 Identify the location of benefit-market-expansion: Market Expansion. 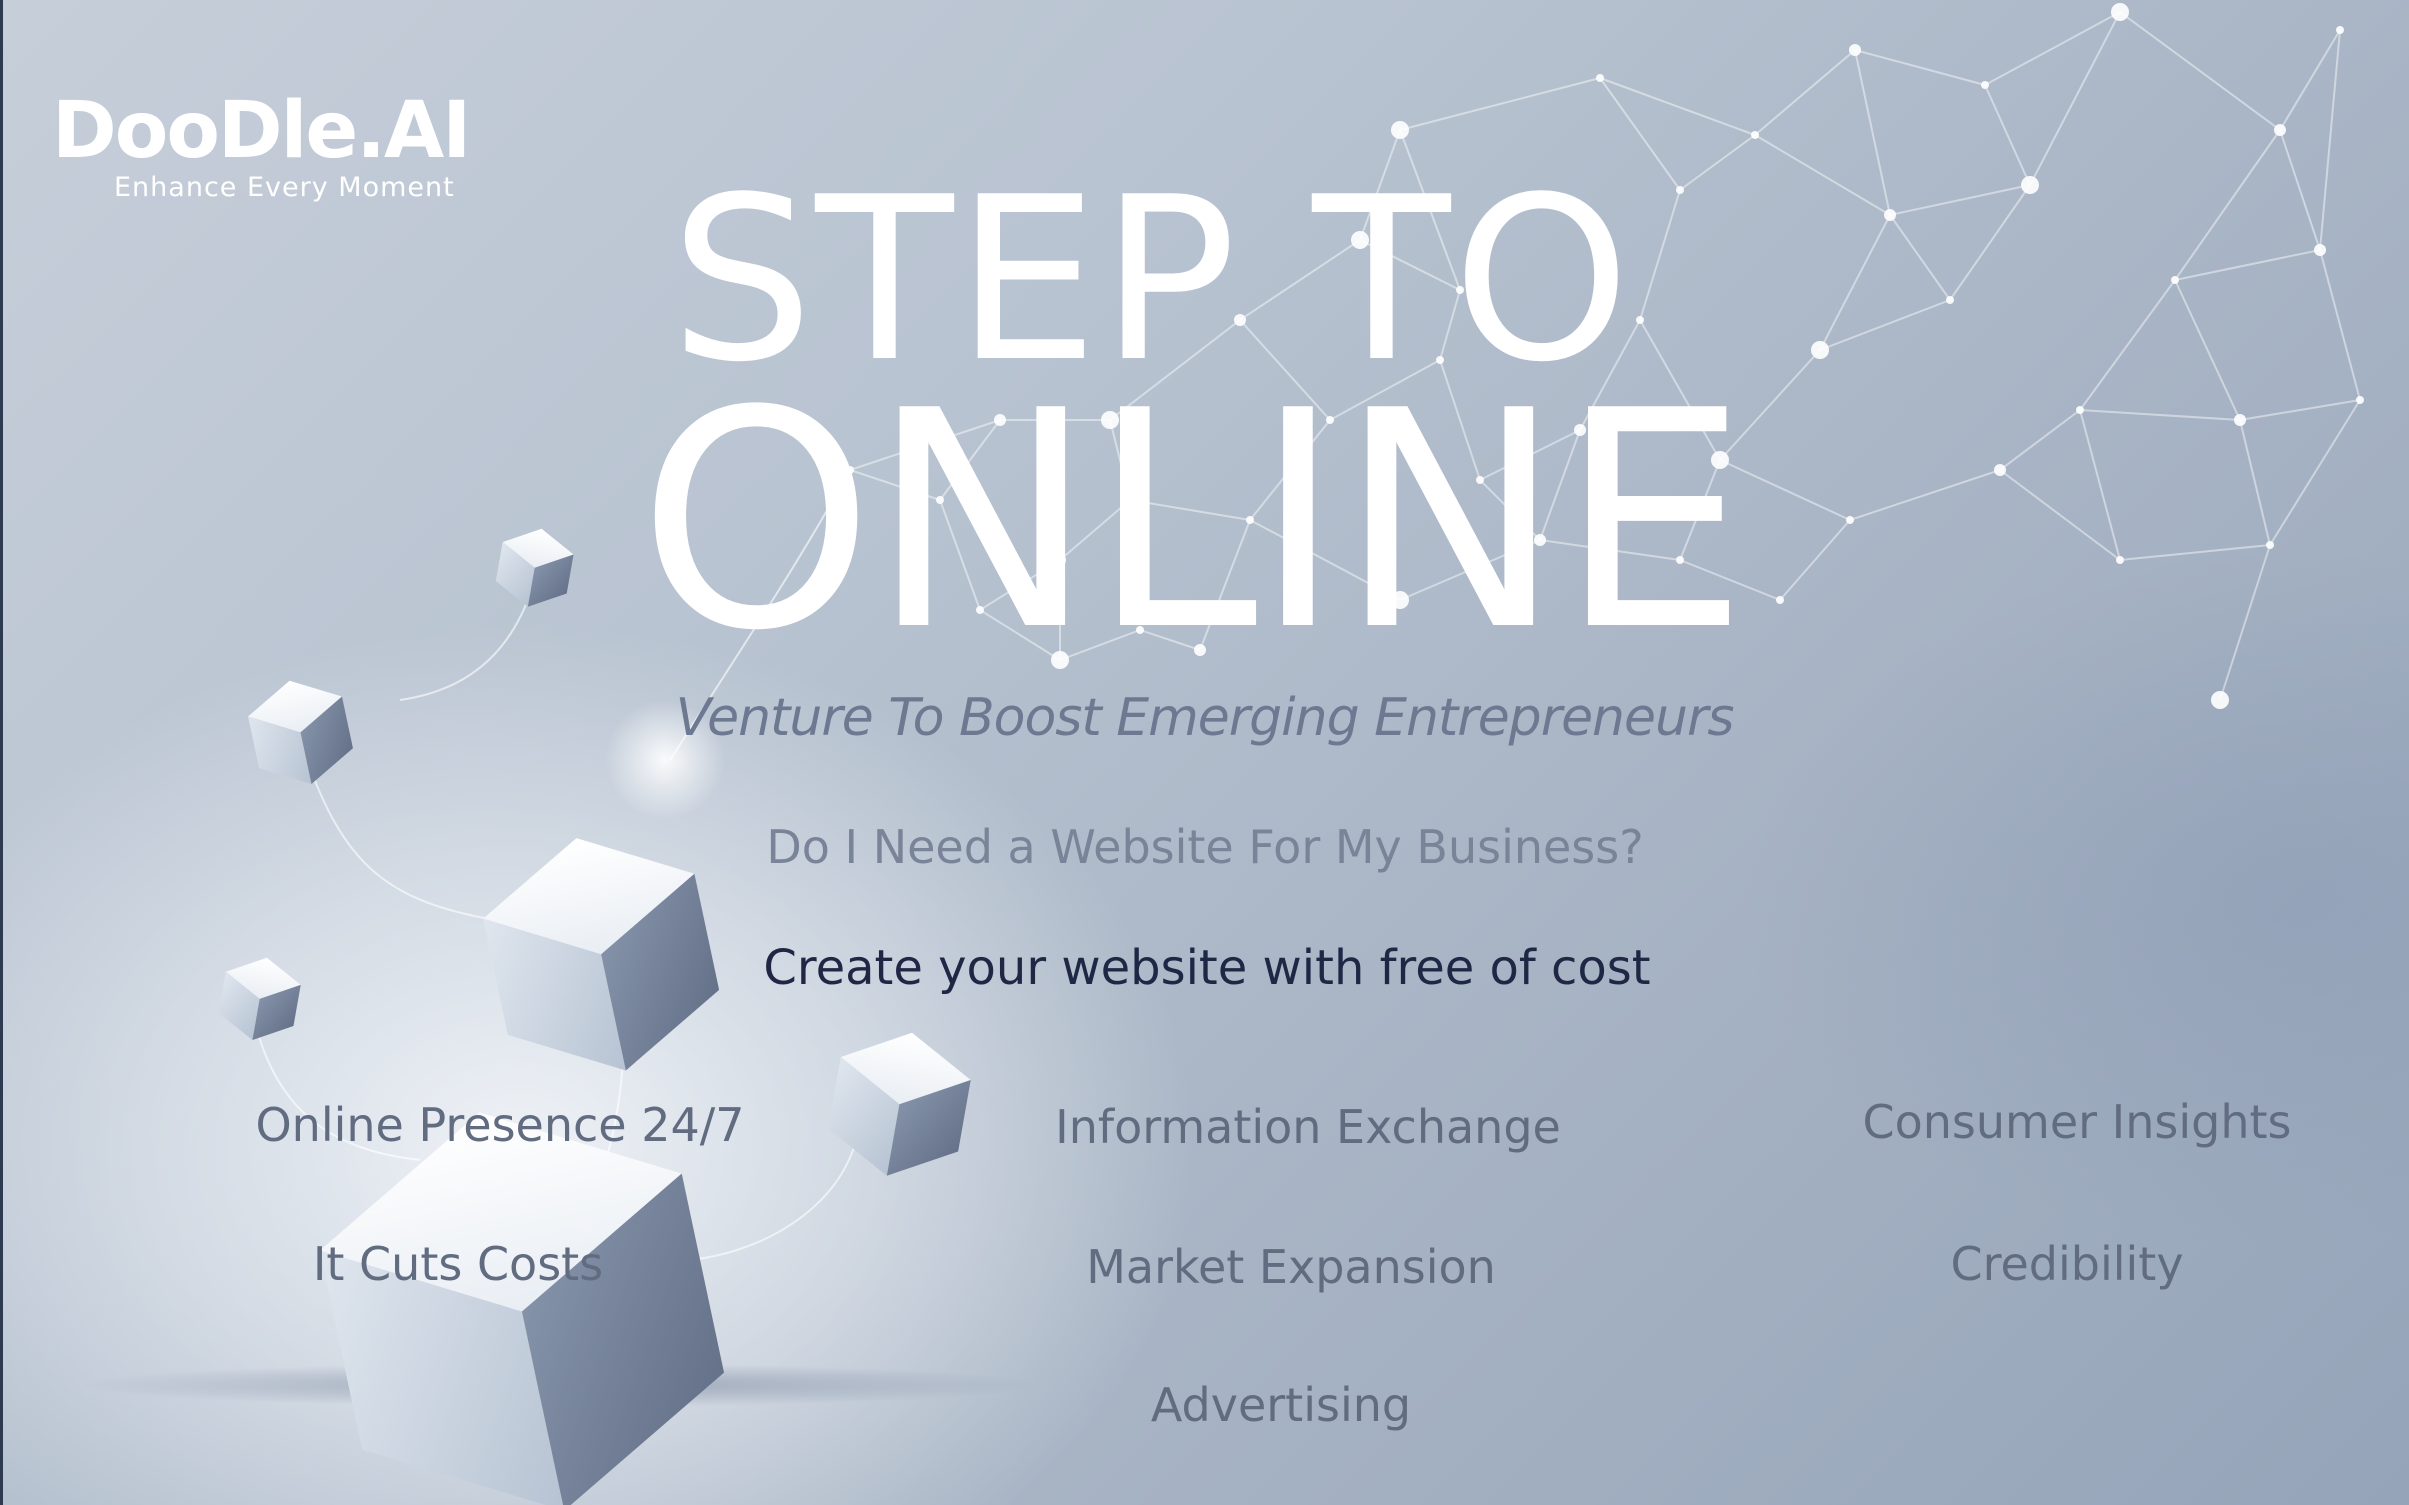
(1291, 1267).